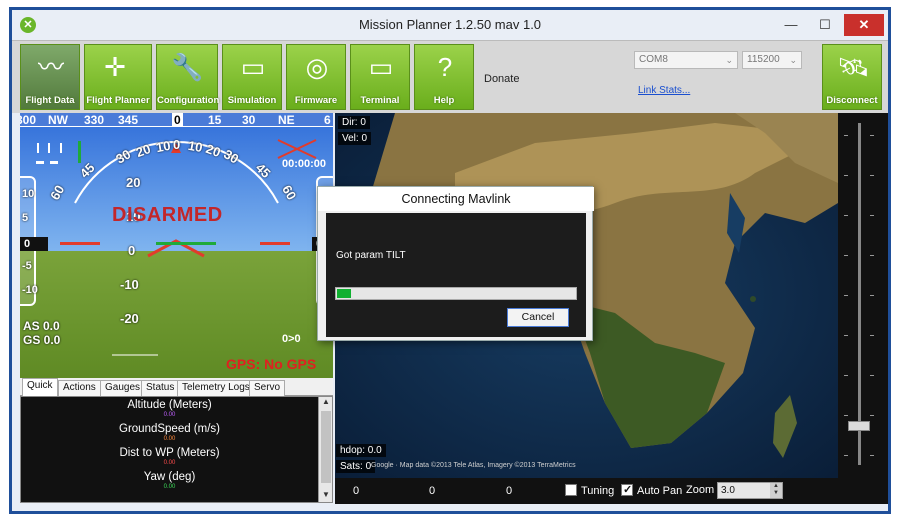 Image resolution: width=900 pixels, height=521 pixels. I want to click on tab-status: Status, so click(160, 388).